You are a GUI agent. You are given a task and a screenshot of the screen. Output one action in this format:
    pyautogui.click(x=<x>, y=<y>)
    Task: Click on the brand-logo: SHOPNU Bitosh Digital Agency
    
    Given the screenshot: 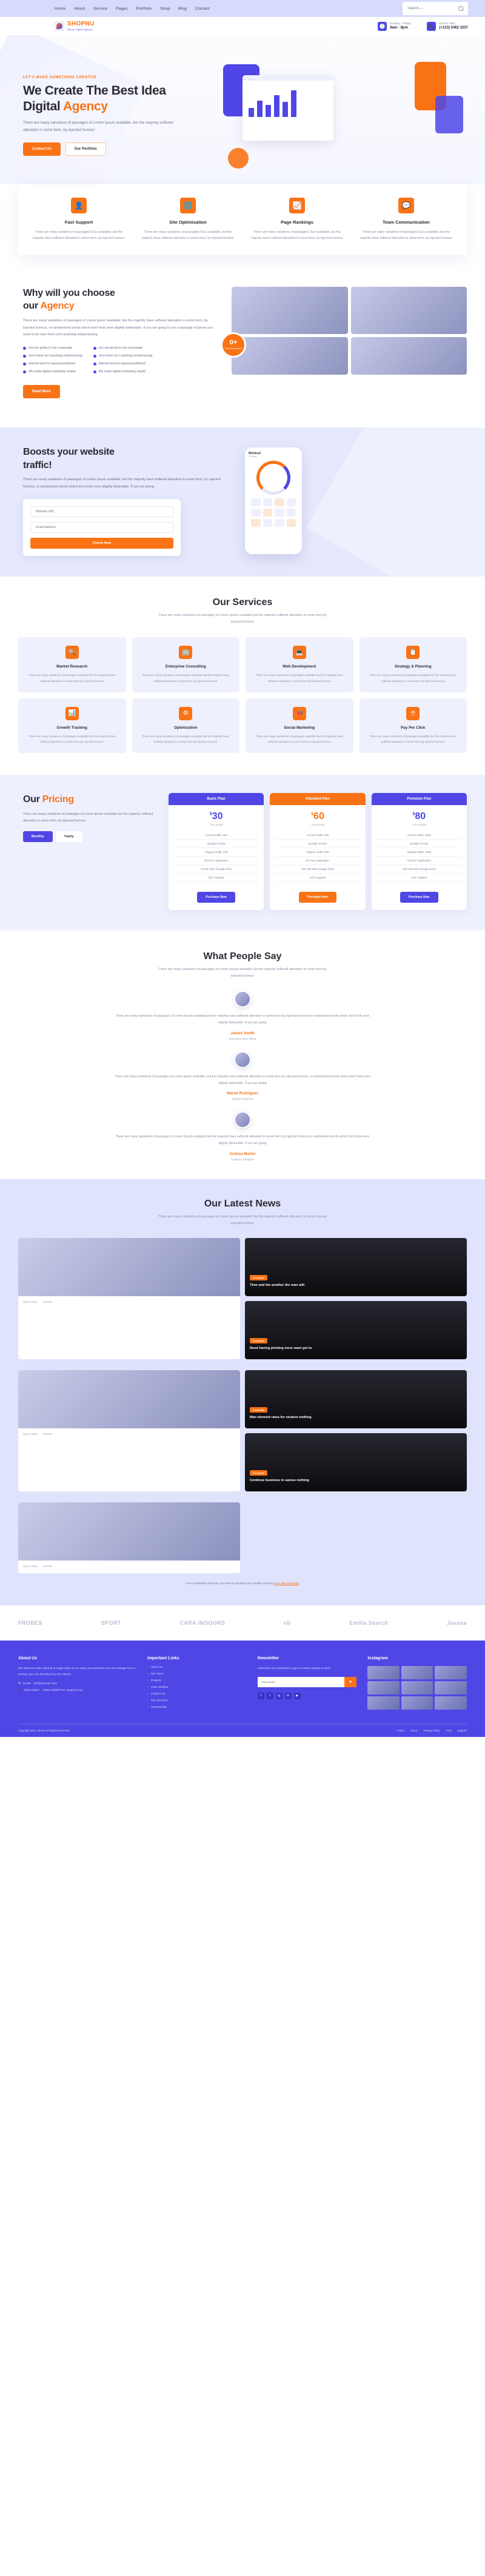 What is the action you would take?
    pyautogui.click(x=75, y=26)
    